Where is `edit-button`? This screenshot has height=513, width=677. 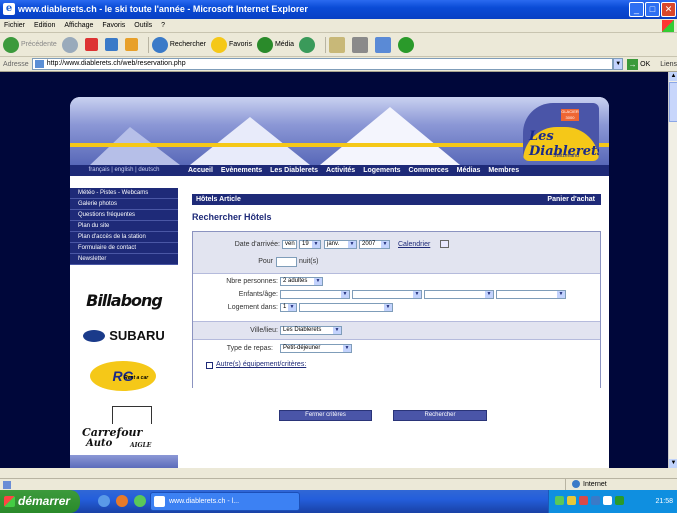 edit-button is located at coordinates (384, 44).